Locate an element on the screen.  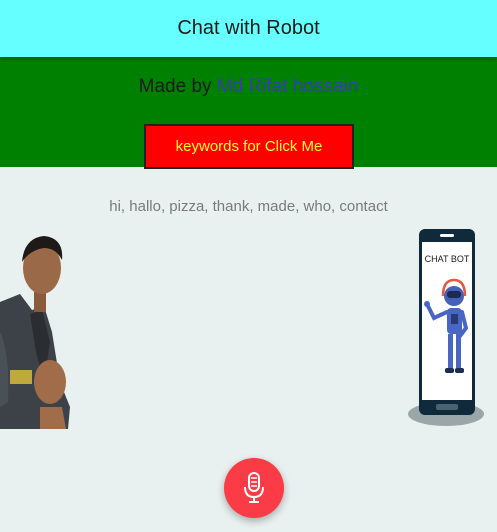
credit-line: Made by Md Rifat hossain is located at coordinates (248, 87).